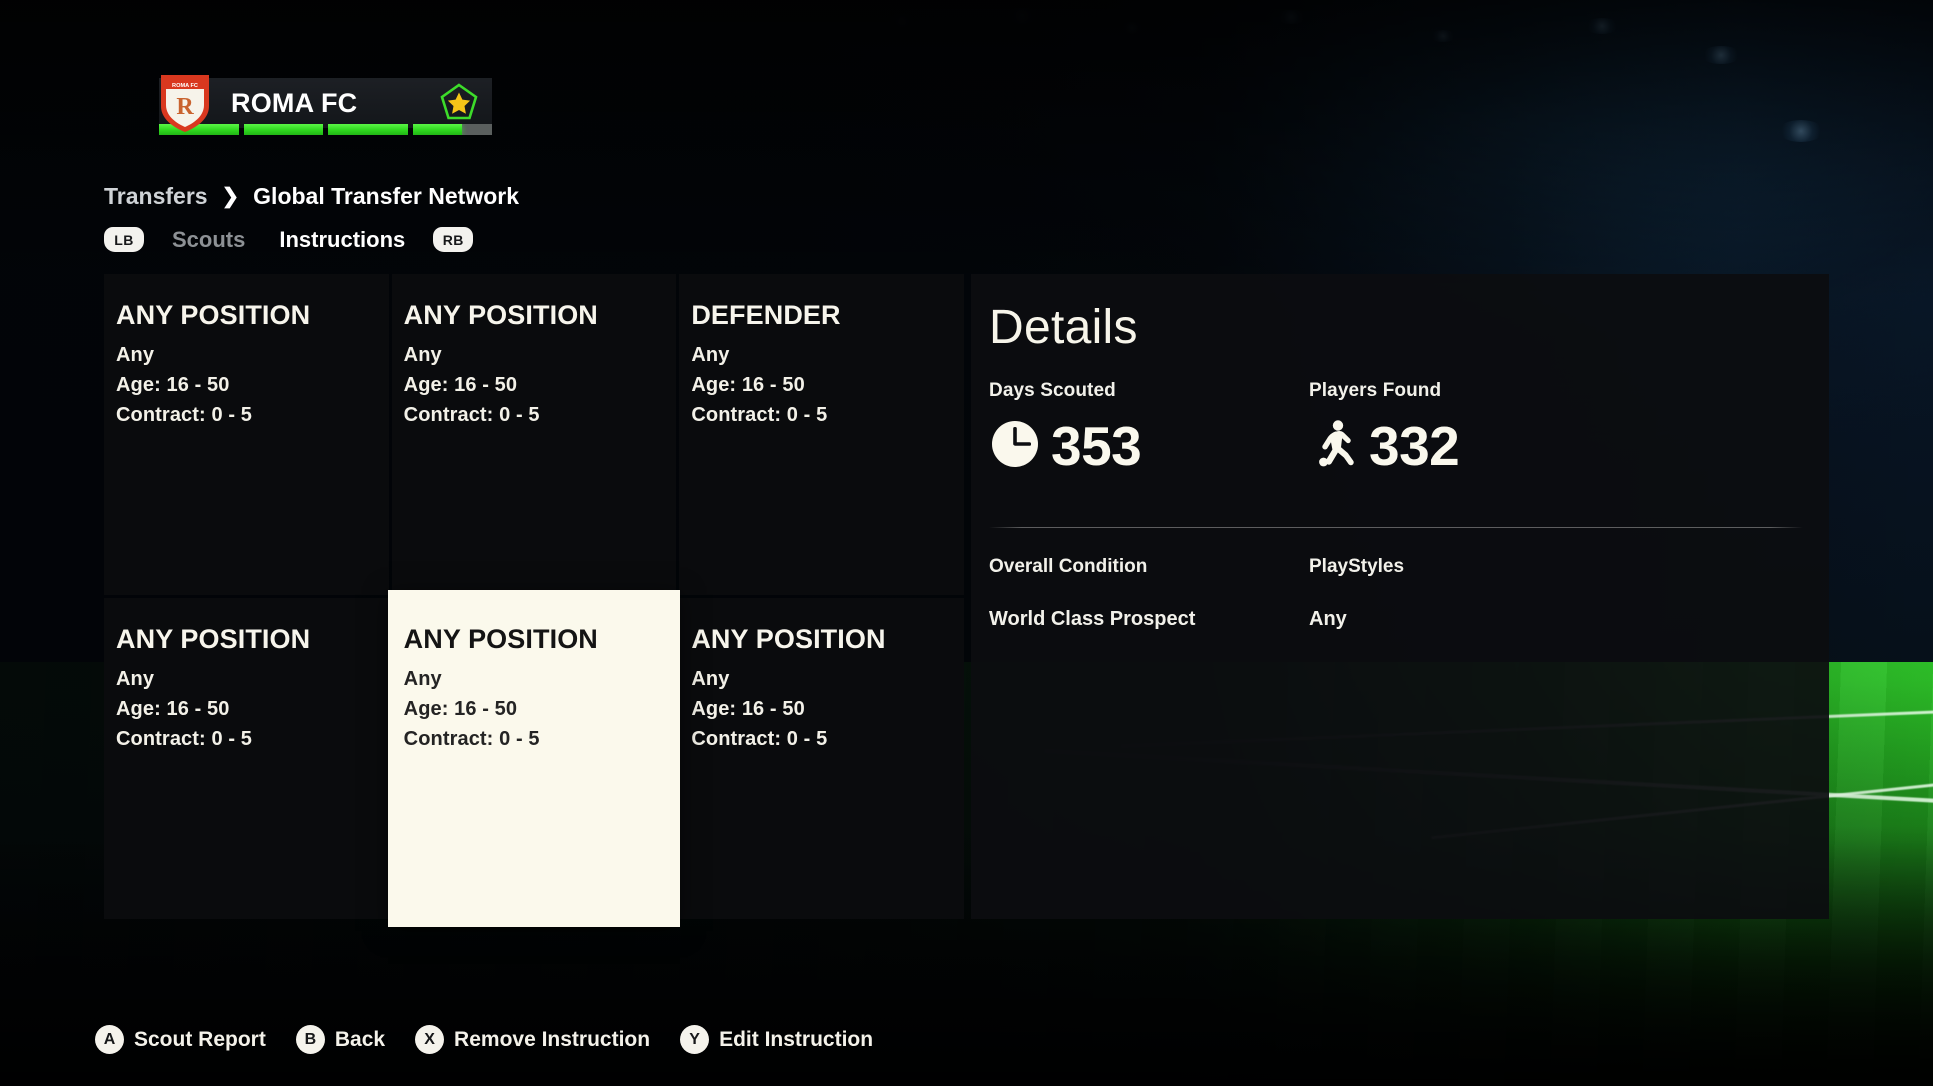 This screenshot has height=1086, width=1933. What do you see at coordinates (156, 196) in the screenshot?
I see `breadcrumb-root: Transfers` at bounding box center [156, 196].